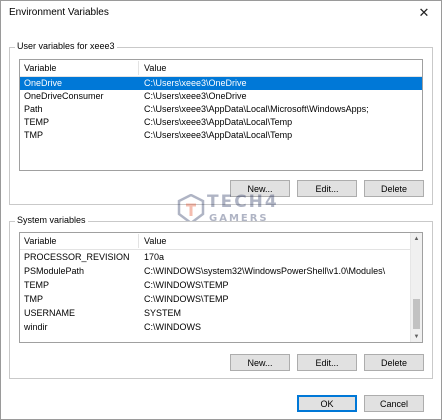 The image size is (442, 420). What do you see at coordinates (394, 362) in the screenshot?
I see `system-delete-button: Delete` at bounding box center [394, 362].